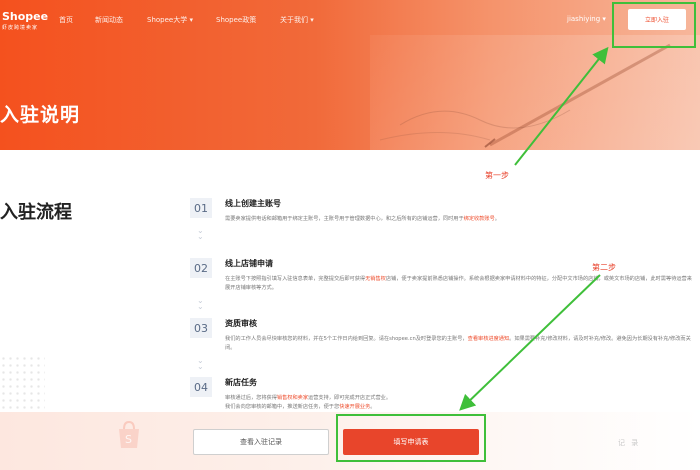 Image resolution: width=700 pixels, height=470 pixels. I want to click on dot-pattern, so click(22, 385).